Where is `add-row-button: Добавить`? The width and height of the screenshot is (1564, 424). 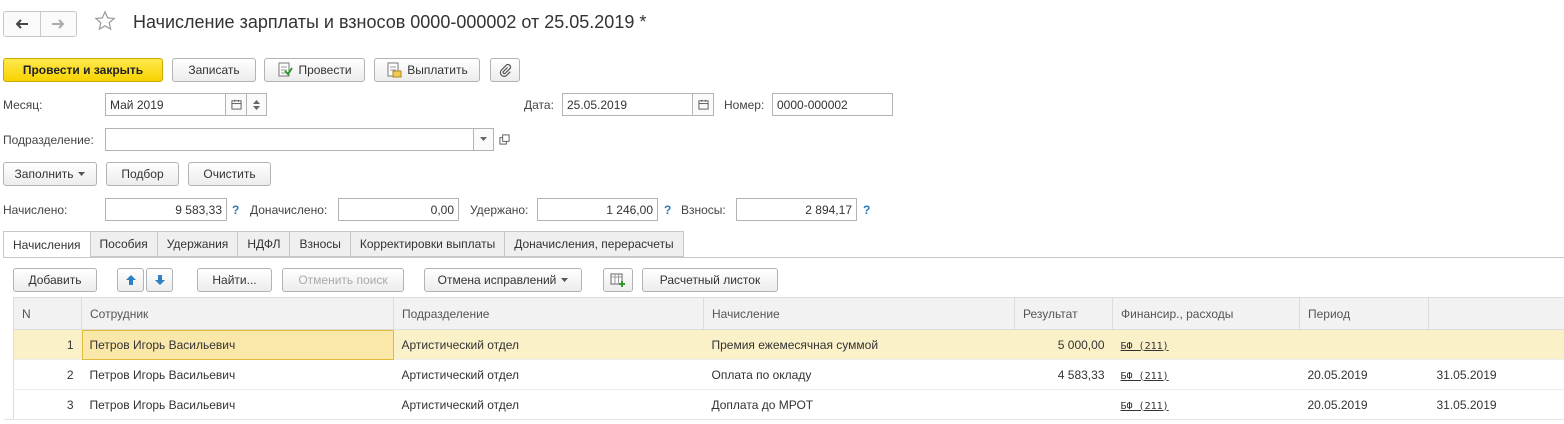 add-row-button: Добавить is located at coordinates (55, 280).